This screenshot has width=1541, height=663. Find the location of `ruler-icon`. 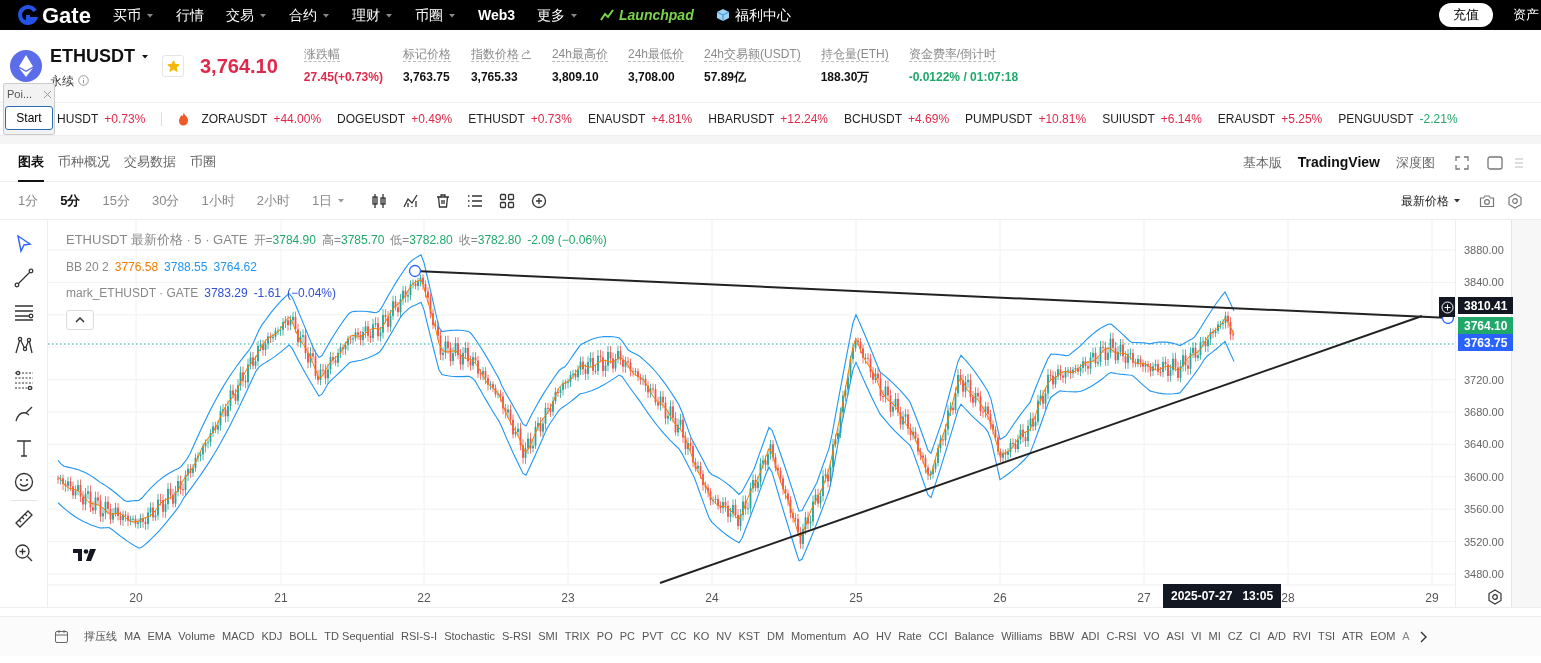

ruler-icon is located at coordinates (23, 519).